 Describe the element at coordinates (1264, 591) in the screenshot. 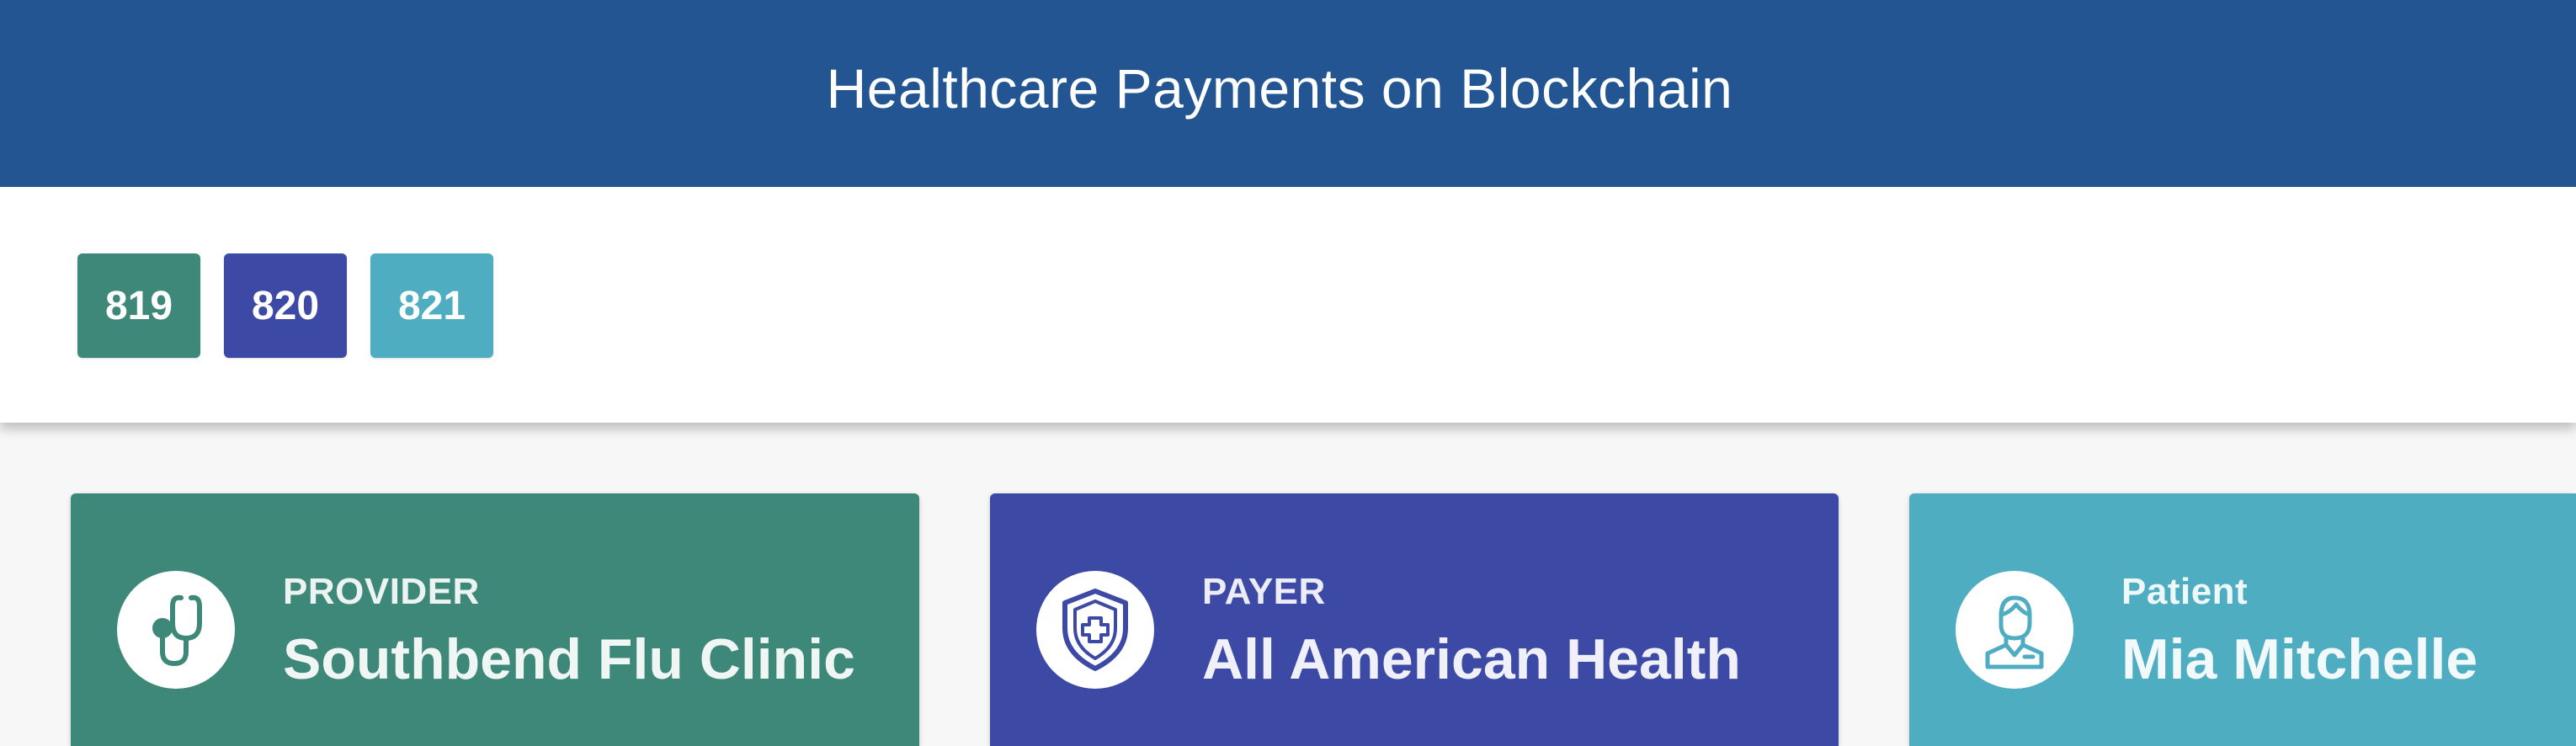

I see `payer-role-label: PAYER` at that location.